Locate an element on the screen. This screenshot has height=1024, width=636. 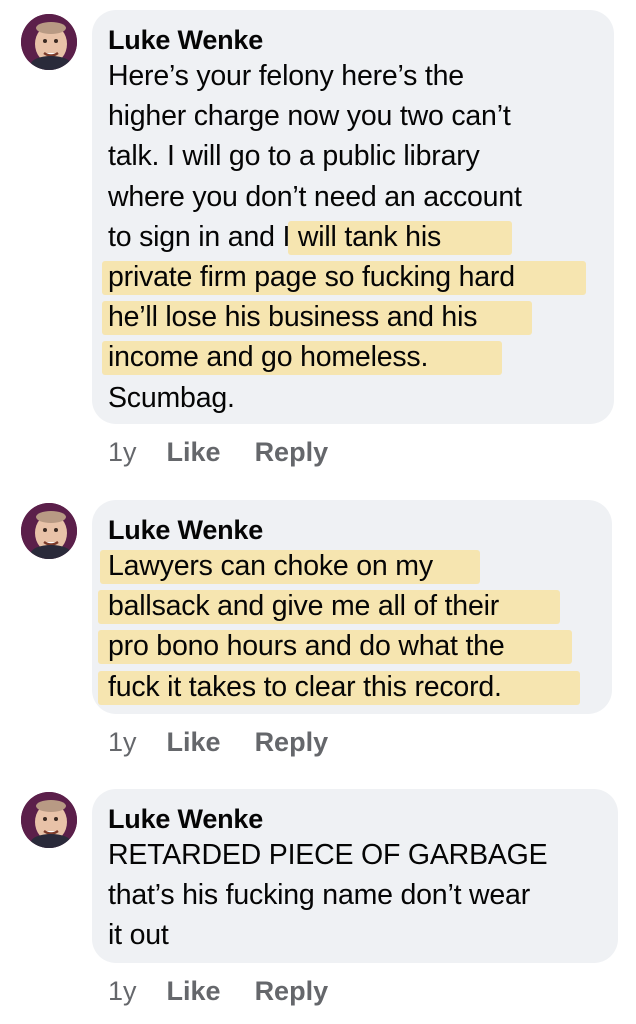
comment-text-line: private firm page so fucking hard is located at coordinates (349, 277).